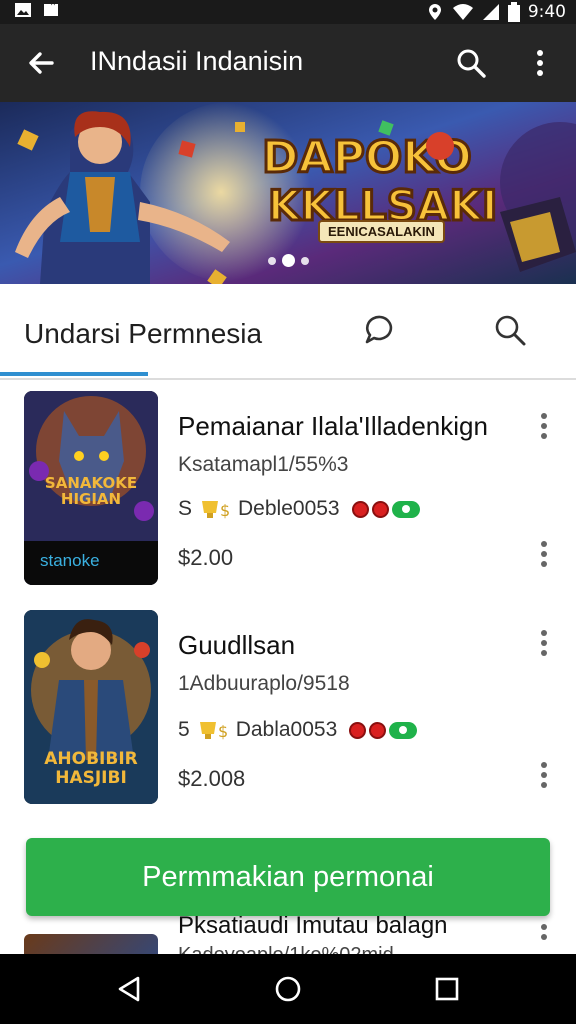 The height and width of the screenshot is (1024, 576). What do you see at coordinates (264, 683) in the screenshot?
I see `item-subtitle: 1Adbuuraplo/9518` at bounding box center [264, 683].